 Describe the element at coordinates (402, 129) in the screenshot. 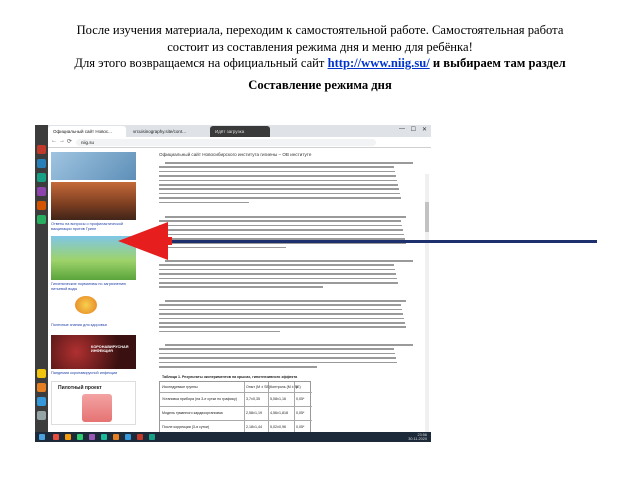

I see `minimize-icon: —` at that location.